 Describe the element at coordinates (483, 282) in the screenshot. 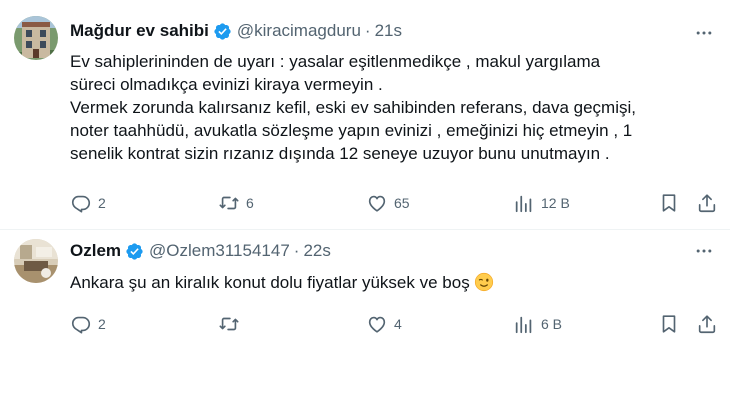

I see `winking-face-emoji-icon` at that location.